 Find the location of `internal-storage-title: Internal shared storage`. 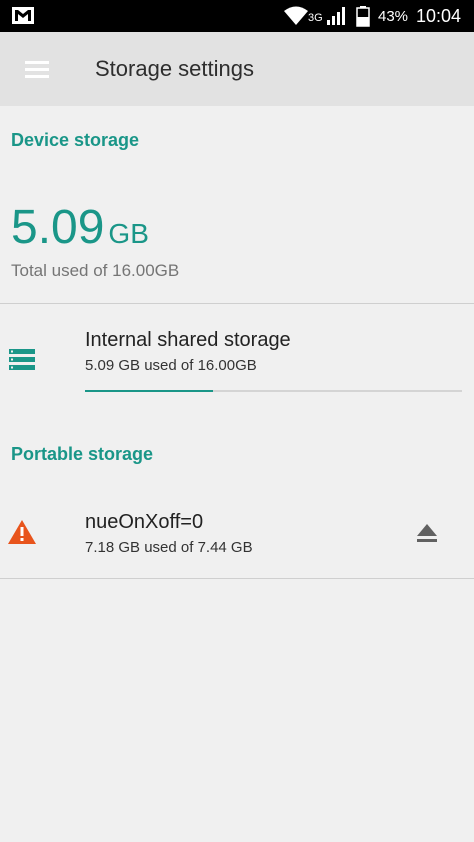

internal-storage-title: Internal shared storage is located at coordinates (188, 340).